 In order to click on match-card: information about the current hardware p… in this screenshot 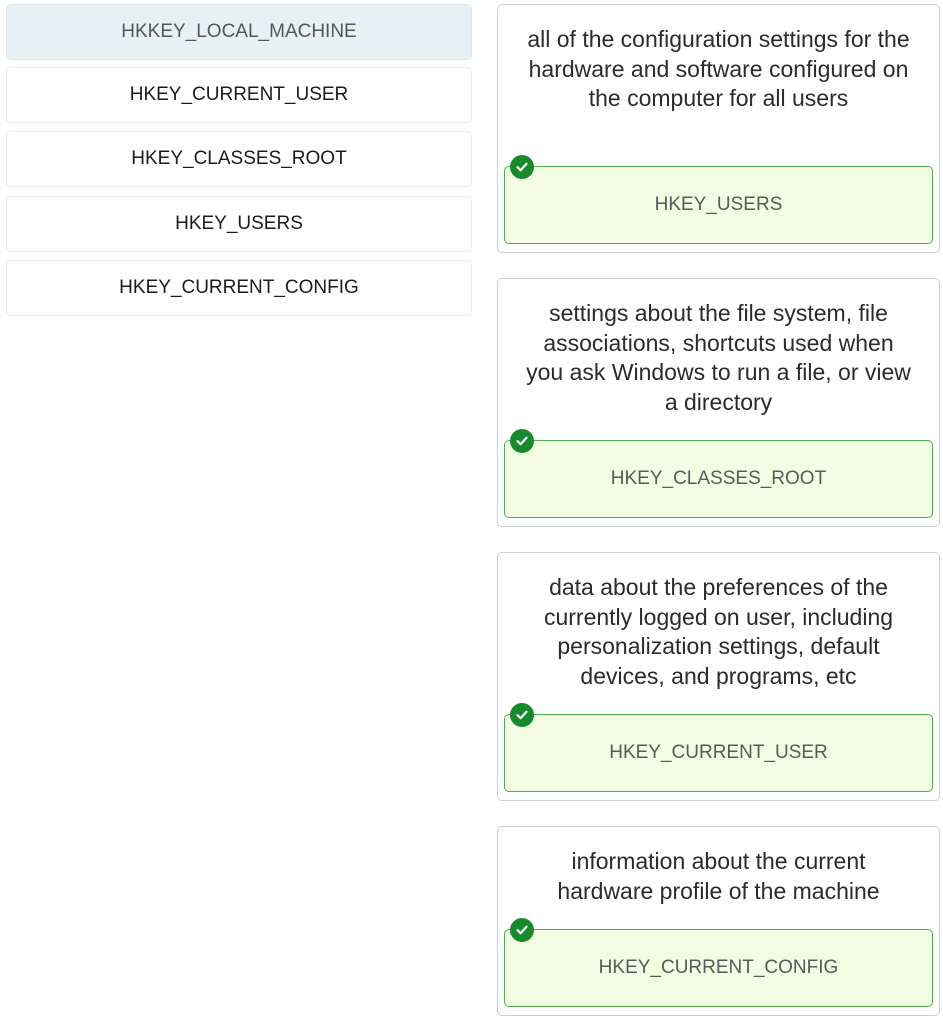, I will do `click(718, 921)`.